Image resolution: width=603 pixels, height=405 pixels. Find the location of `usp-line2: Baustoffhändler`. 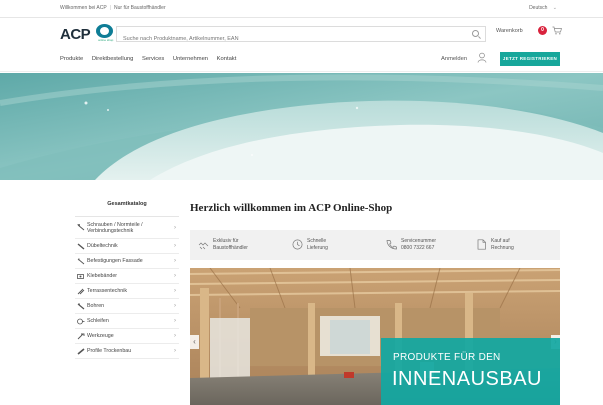

usp-line2: Baustoffhändler is located at coordinates (230, 248).